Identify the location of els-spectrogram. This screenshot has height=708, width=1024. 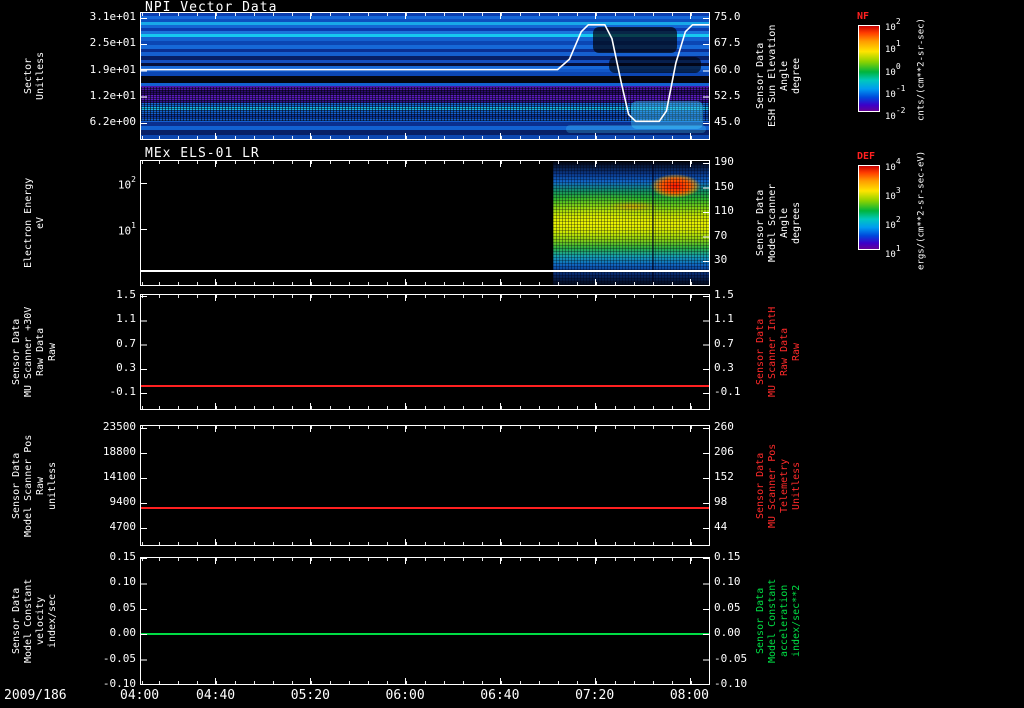
(631, 223).